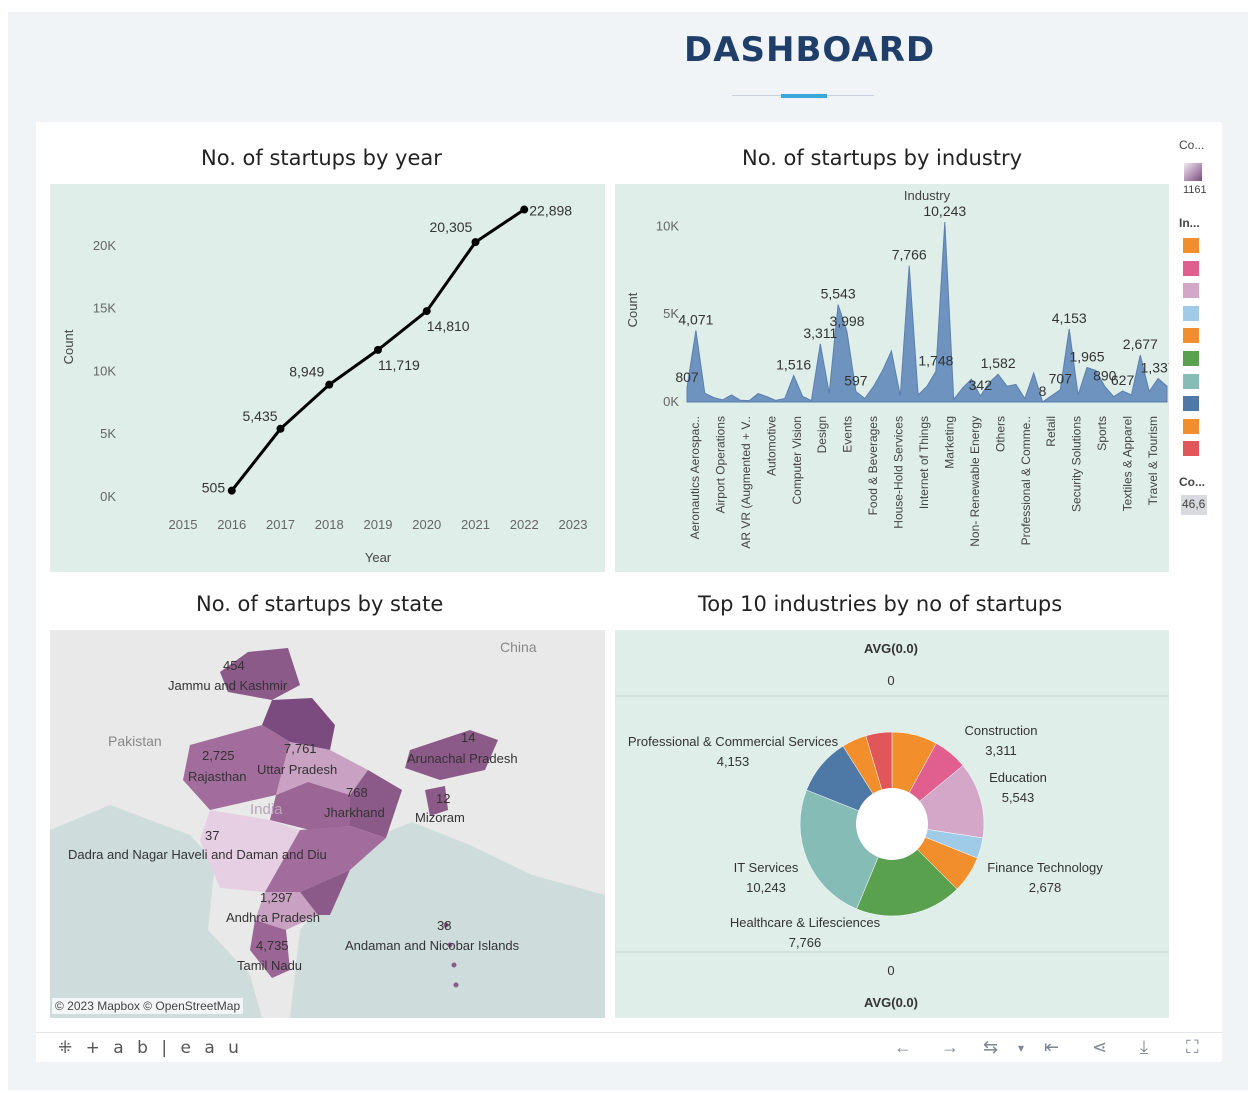  I want to click on industry-data-label: 1,582, so click(998, 363).